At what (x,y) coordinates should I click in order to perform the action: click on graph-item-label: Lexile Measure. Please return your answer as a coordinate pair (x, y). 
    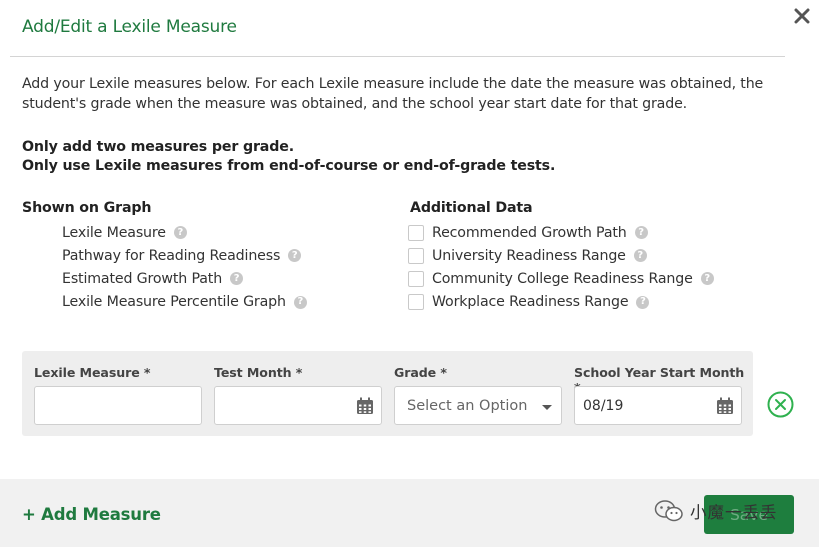
    Looking at the image, I should click on (114, 232).